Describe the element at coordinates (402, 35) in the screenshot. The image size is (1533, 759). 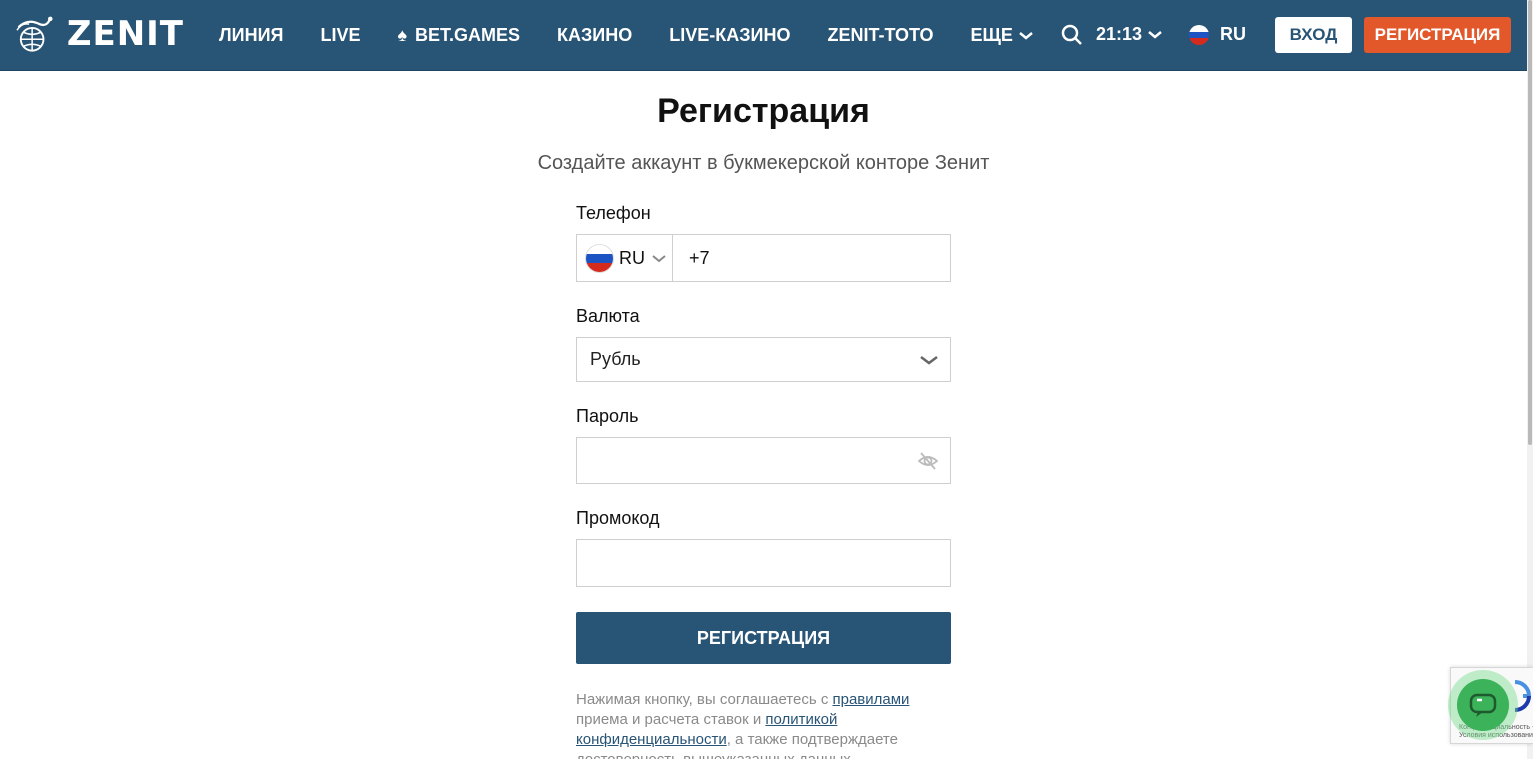
I see `spade-icon: ♠` at that location.